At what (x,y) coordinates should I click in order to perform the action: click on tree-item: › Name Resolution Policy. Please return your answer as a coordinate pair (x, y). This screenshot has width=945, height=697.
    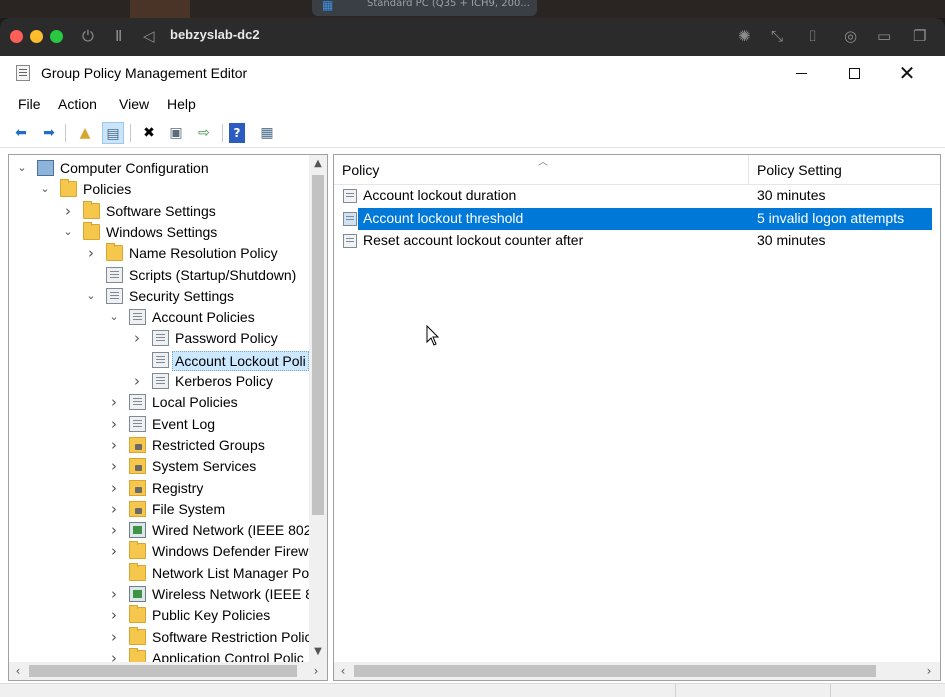
    Looking at the image, I should click on (159, 253).